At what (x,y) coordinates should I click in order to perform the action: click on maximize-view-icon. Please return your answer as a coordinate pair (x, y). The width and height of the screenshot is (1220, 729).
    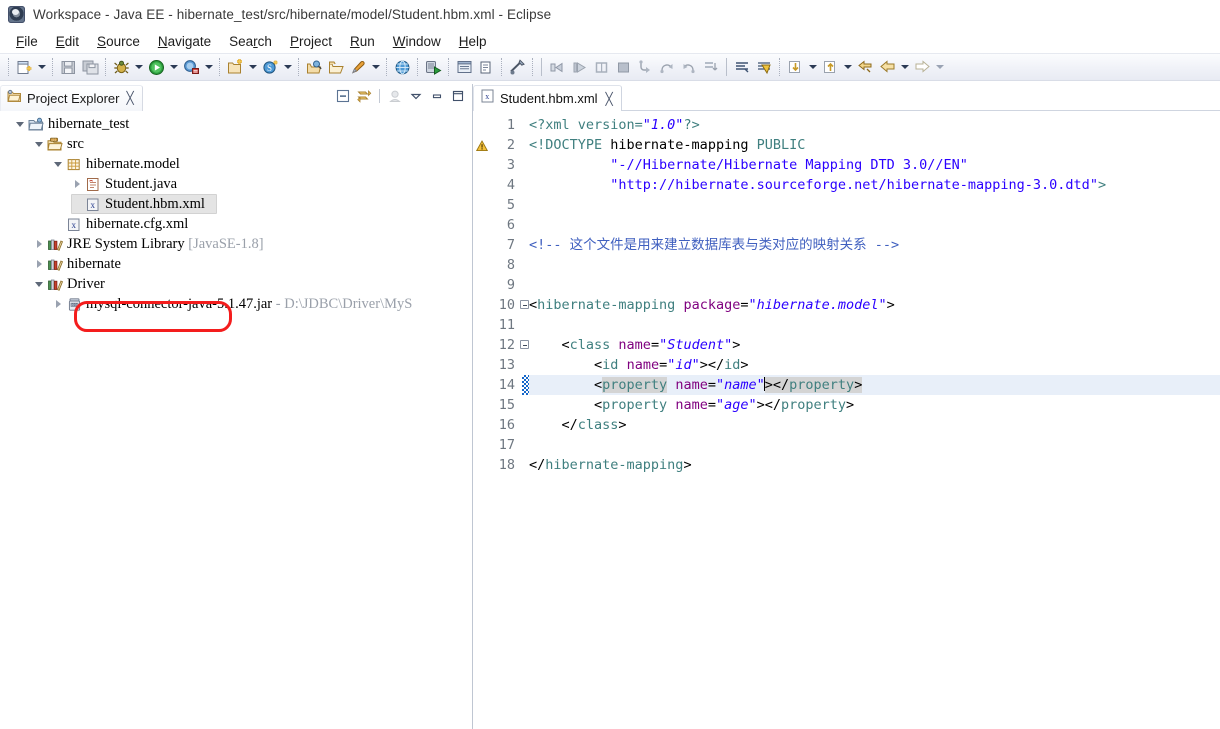
    Looking at the image, I should click on (458, 96).